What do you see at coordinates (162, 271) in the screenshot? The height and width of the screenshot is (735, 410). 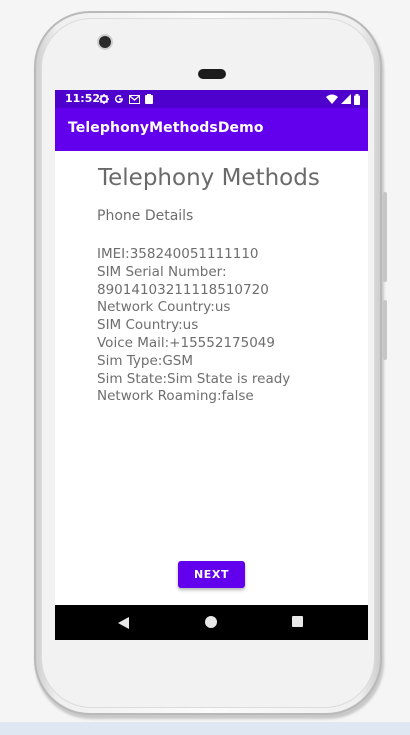 I see `detail-line: SIM Serial Number:` at bounding box center [162, 271].